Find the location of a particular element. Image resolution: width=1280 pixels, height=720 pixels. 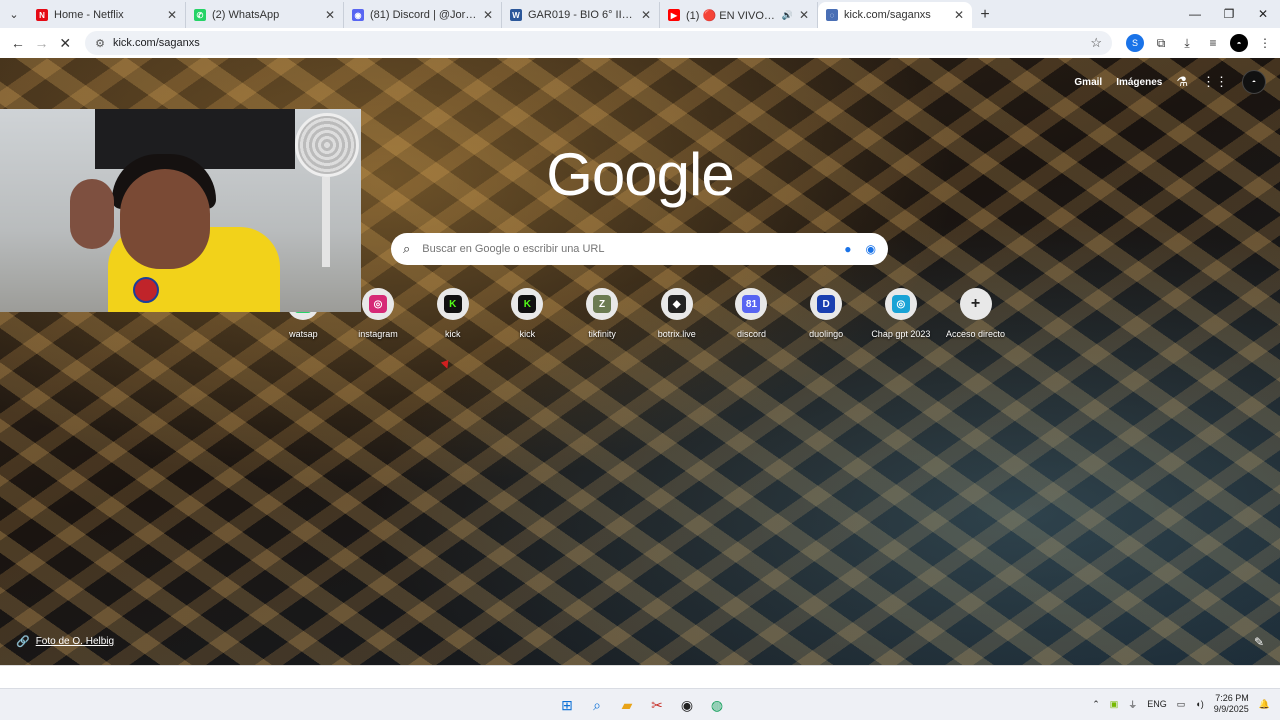

images-link: Imágenes is located at coordinates (1139, 82).